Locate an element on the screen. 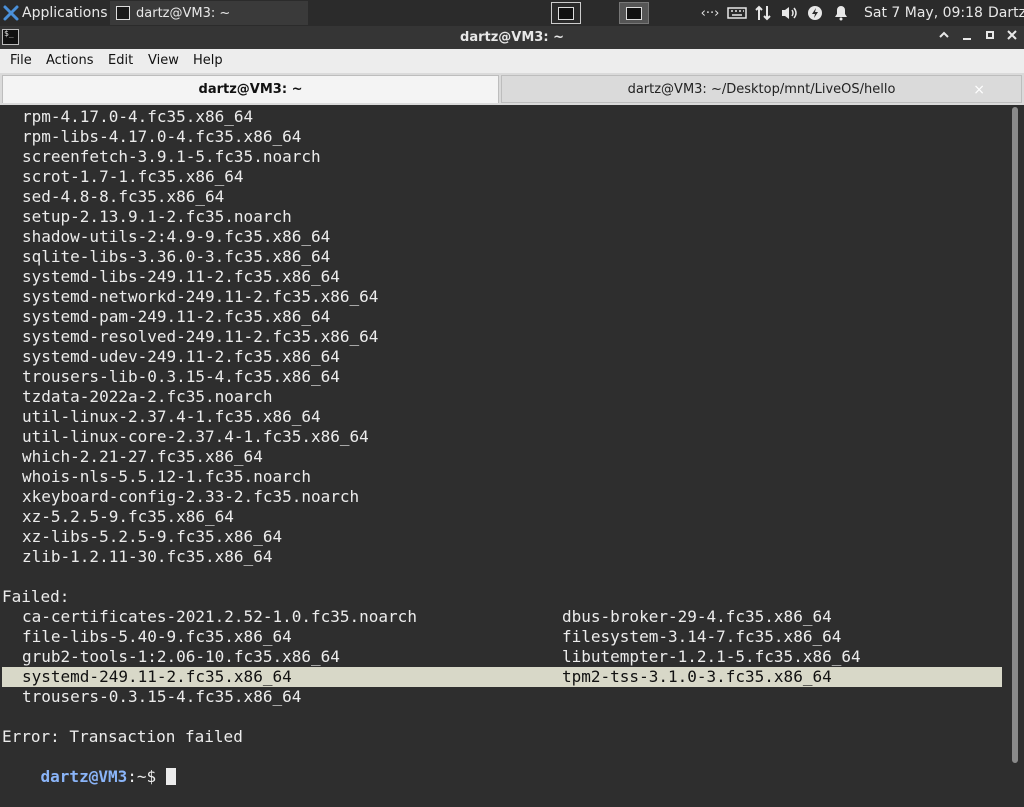 The width and height of the screenshot is (1024, 807). package-line: setup-2.13.9.1-2.fc35.noarch is located at coordinates (157, 216).